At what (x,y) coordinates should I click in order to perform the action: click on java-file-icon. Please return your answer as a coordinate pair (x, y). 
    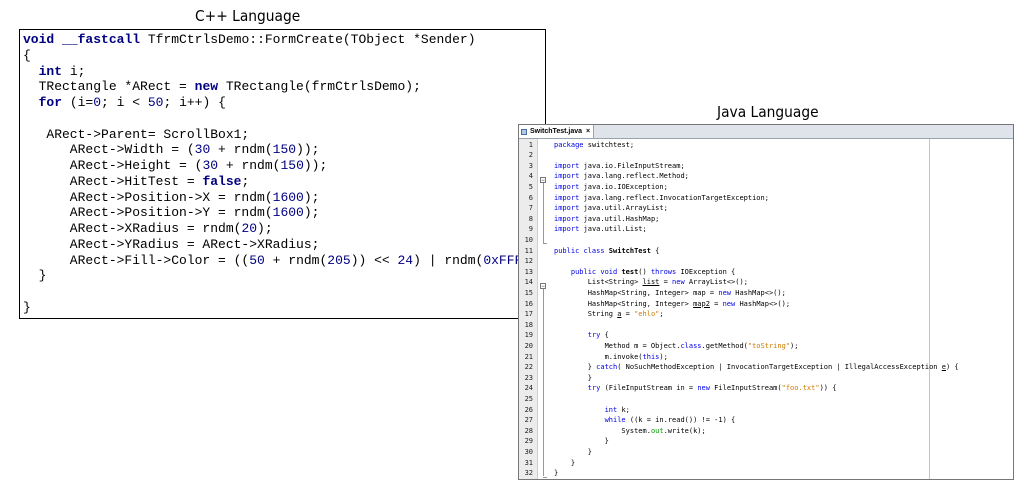
    Looking at the image, I should click on (524, 131).